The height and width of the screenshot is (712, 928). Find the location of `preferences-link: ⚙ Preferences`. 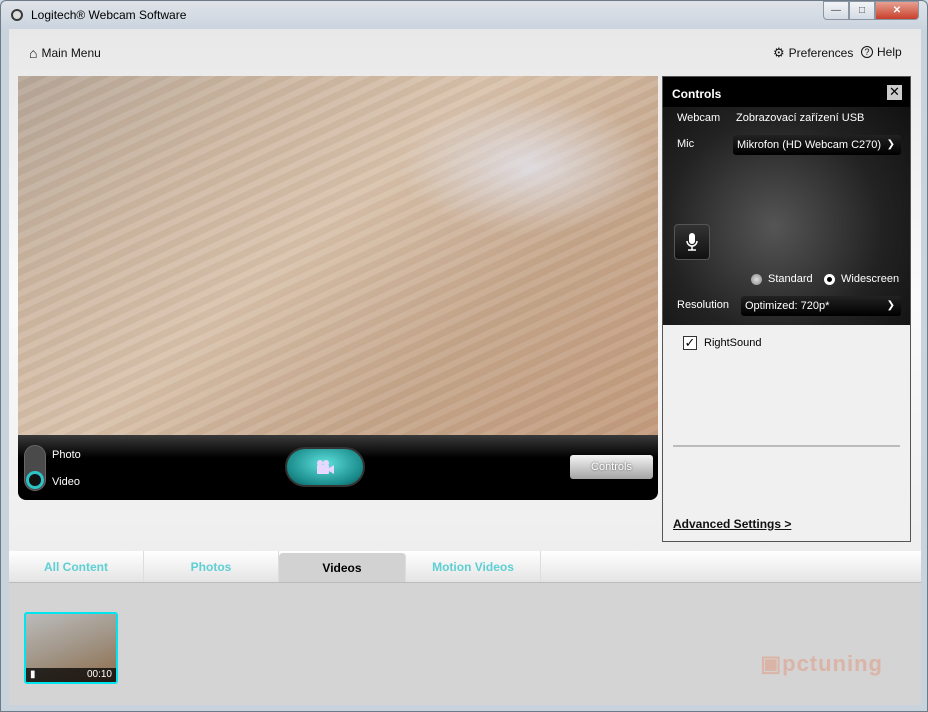

preferences-link: ⚙ Preferences is located at coordinates (813, 53).